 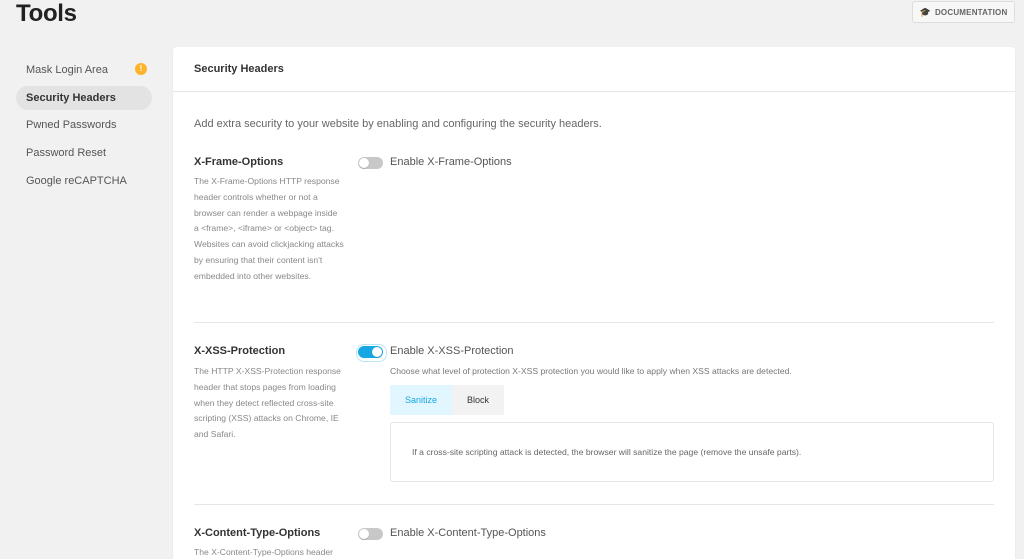 What do you see at coordinates (71, 125) in the screenshot?
I see `sidebar-item-label: Pwned Passwords` at bounding box center [71, 125].